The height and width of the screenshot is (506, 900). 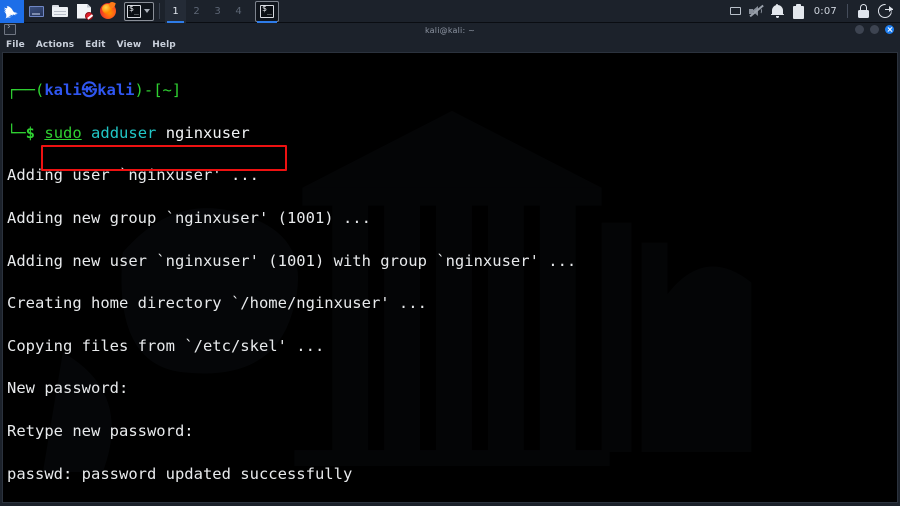 I want to click on display-icon, so click(x=735, y=11).